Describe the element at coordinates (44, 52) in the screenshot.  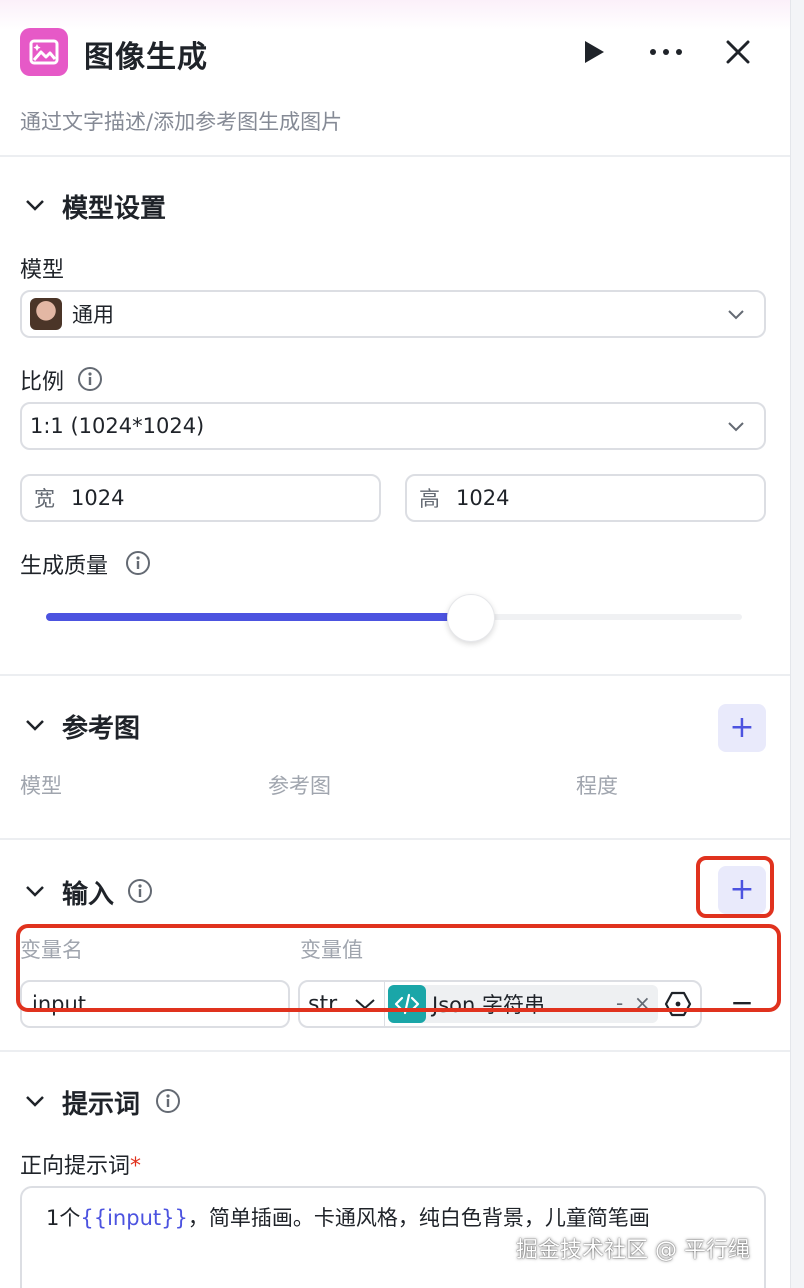
I see `image-generation-icon` at that location.